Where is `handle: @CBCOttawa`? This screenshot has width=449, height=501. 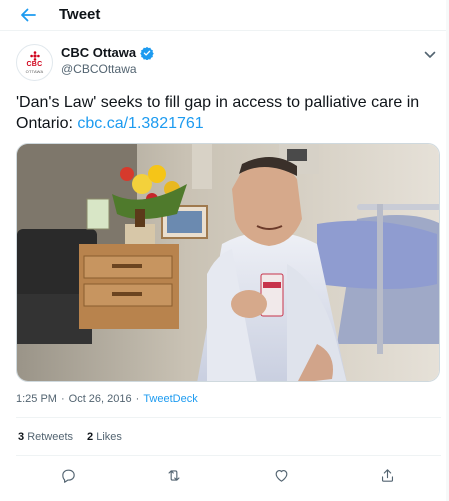
handle: @CBCOttawa is located at coordinates (99, 69).